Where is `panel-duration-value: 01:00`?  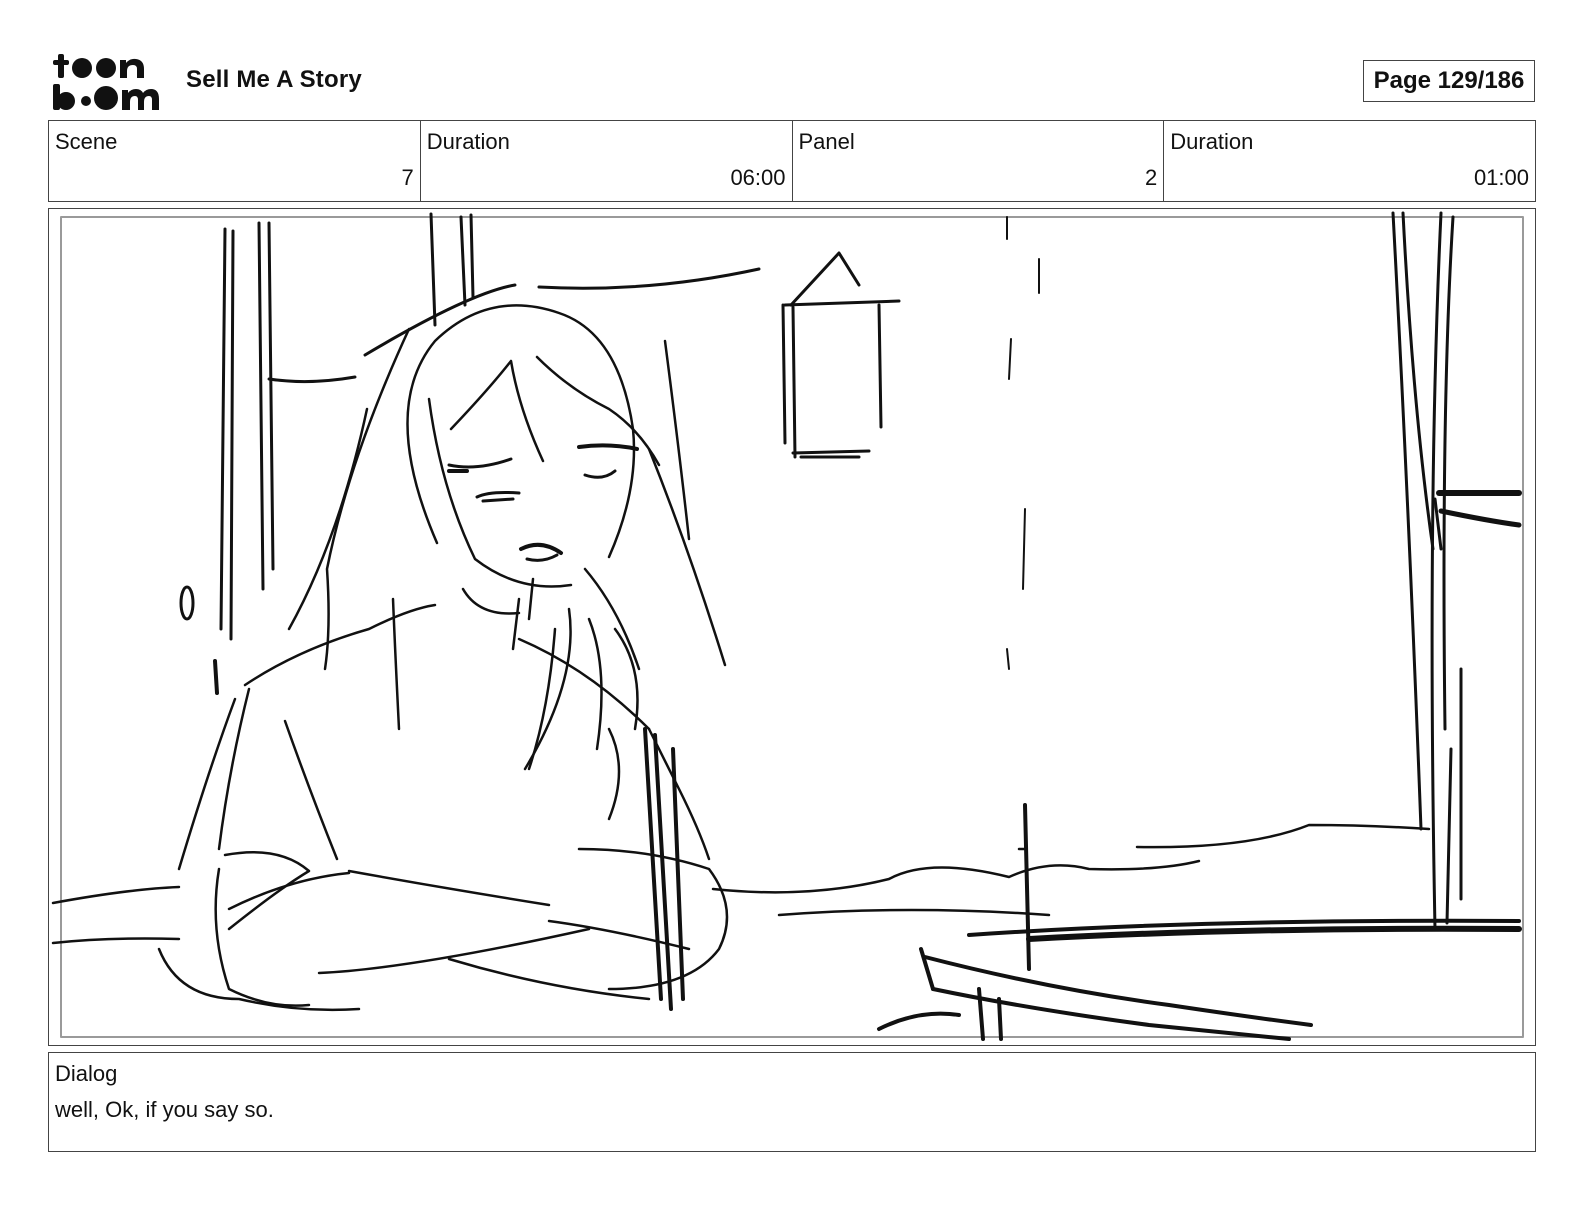 panel-duration-value: 01:00 is located at coordinates (1501, 177).